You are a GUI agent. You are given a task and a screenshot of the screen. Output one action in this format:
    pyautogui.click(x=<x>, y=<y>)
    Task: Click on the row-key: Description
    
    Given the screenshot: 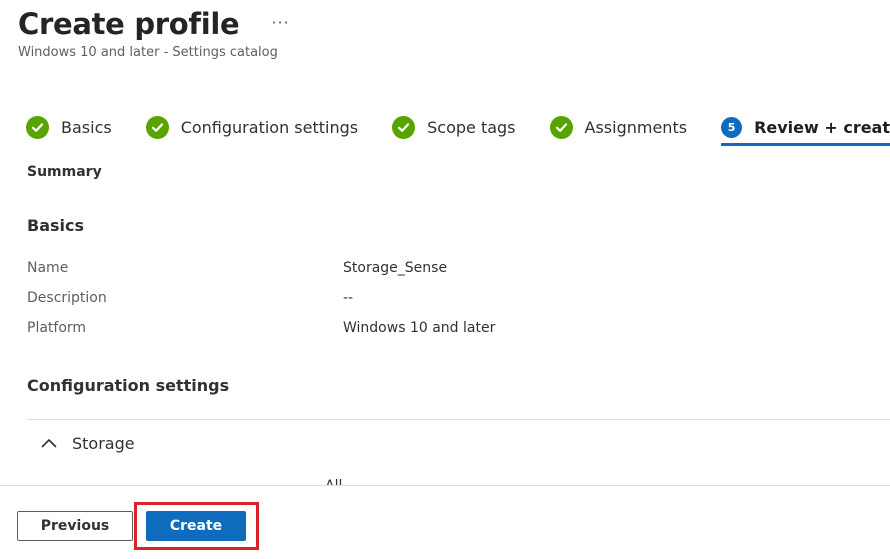 What is the action you would take?
    pyautogui.click(x=67, y=298)
    